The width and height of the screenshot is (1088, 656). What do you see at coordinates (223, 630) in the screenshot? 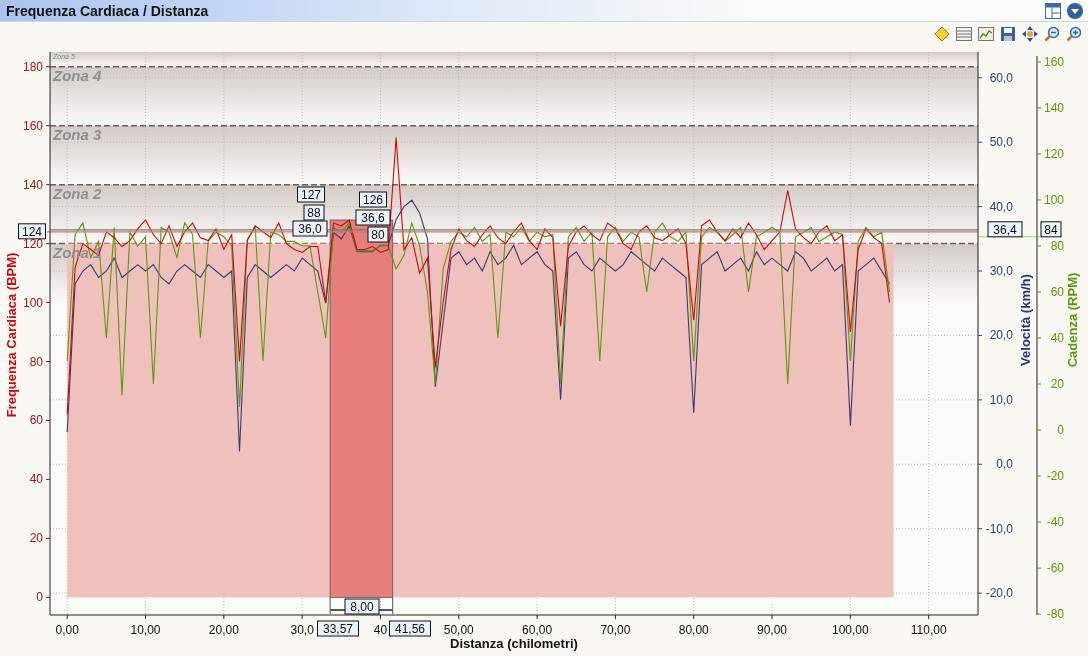
I see `axis-tick-label: 20,00` at bounding box center [223, 630].